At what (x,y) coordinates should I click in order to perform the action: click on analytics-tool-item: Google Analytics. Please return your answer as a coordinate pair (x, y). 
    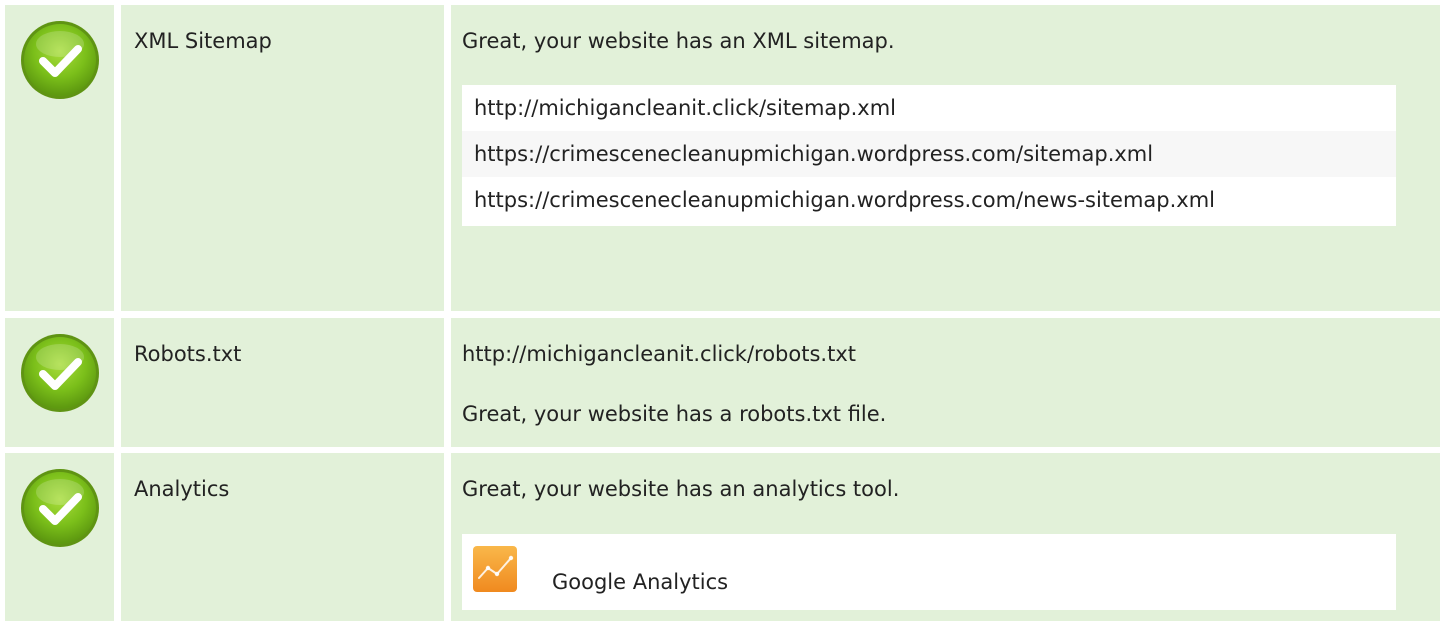
    Looking at the image, I should click on (929, 572).